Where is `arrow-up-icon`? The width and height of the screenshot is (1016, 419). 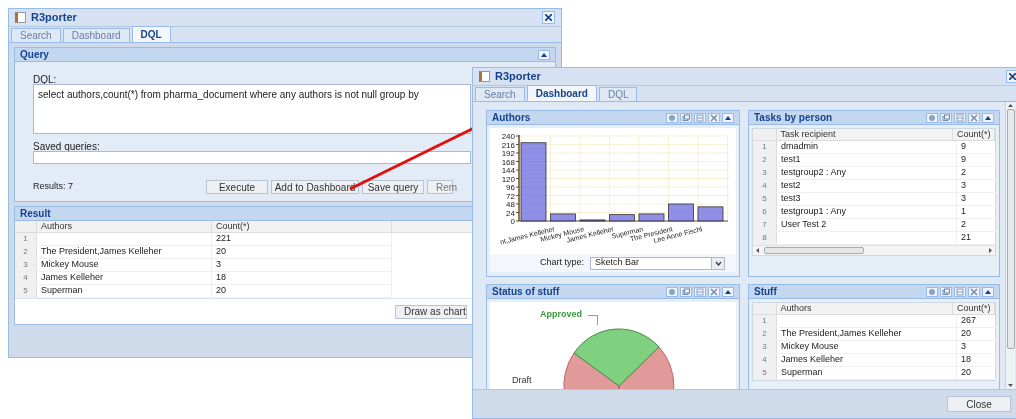 arrow-up-icon is located at coordinates (1010, 105).